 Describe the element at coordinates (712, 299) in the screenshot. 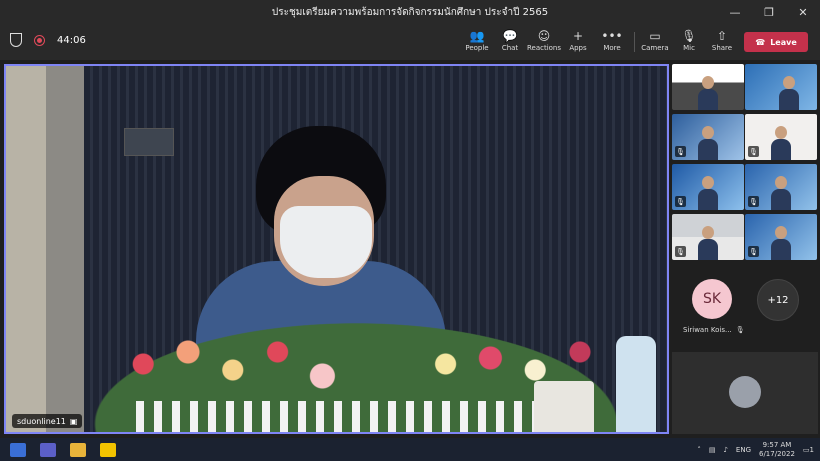

I see `attendee-avatar: SK` at that location.